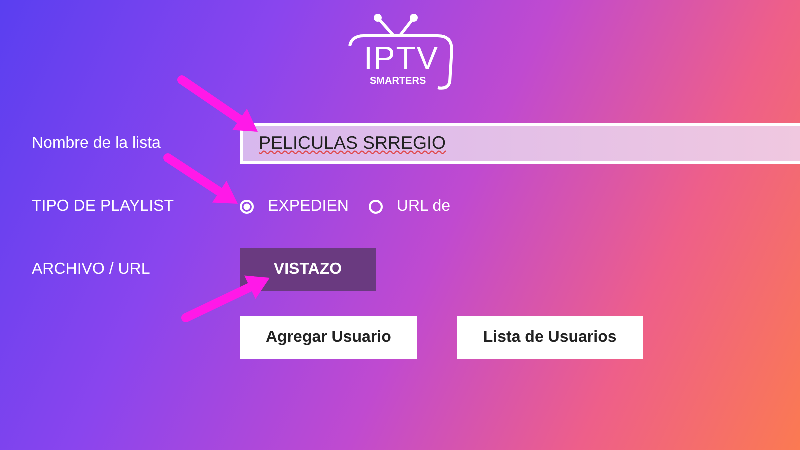 The width and height of the screenshot is (800, 450). Describe the element at coordinates (520, 143) in the screenshot. I see `list-name-field: PELICULAS SRREGIO` at that location.